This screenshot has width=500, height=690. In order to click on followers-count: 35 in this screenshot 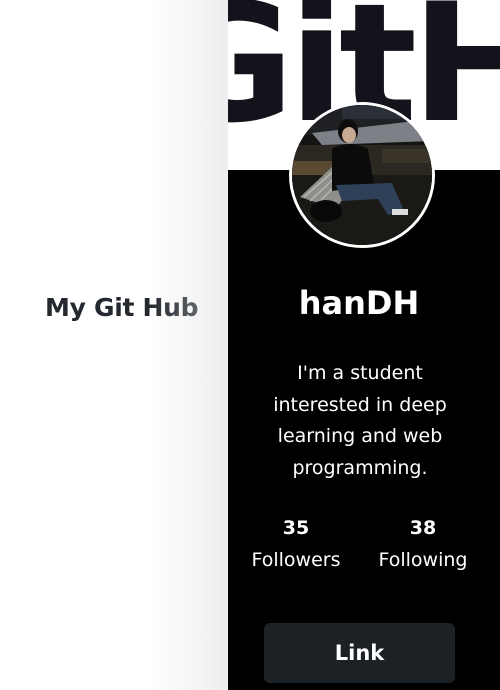, I will do `click(296, 528)`.